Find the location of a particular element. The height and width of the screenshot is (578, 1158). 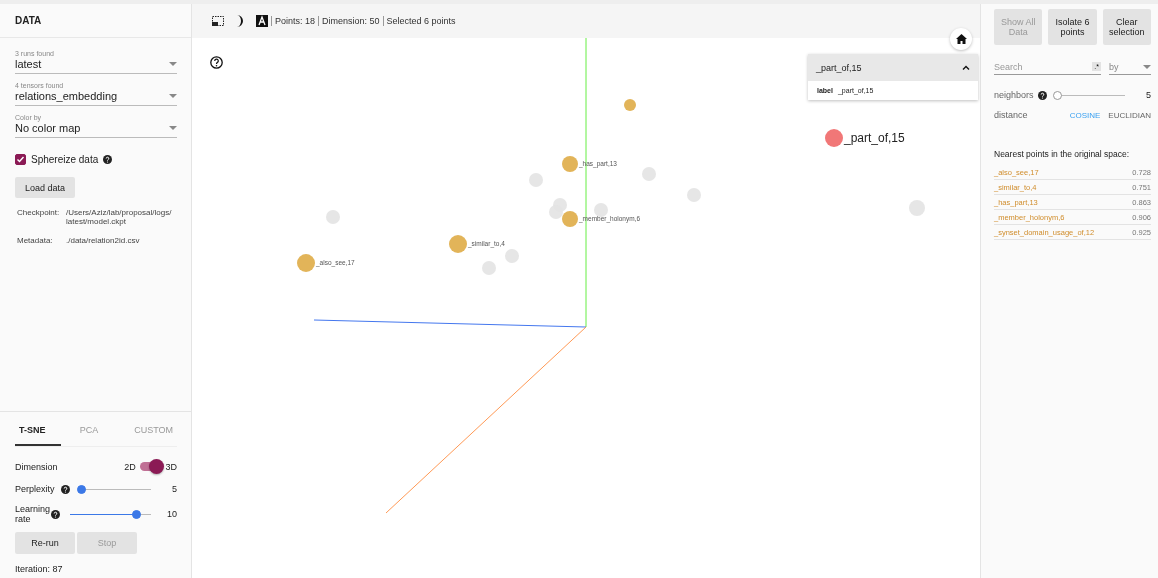

slider-value: 10 is located at coordinates (171, 514).